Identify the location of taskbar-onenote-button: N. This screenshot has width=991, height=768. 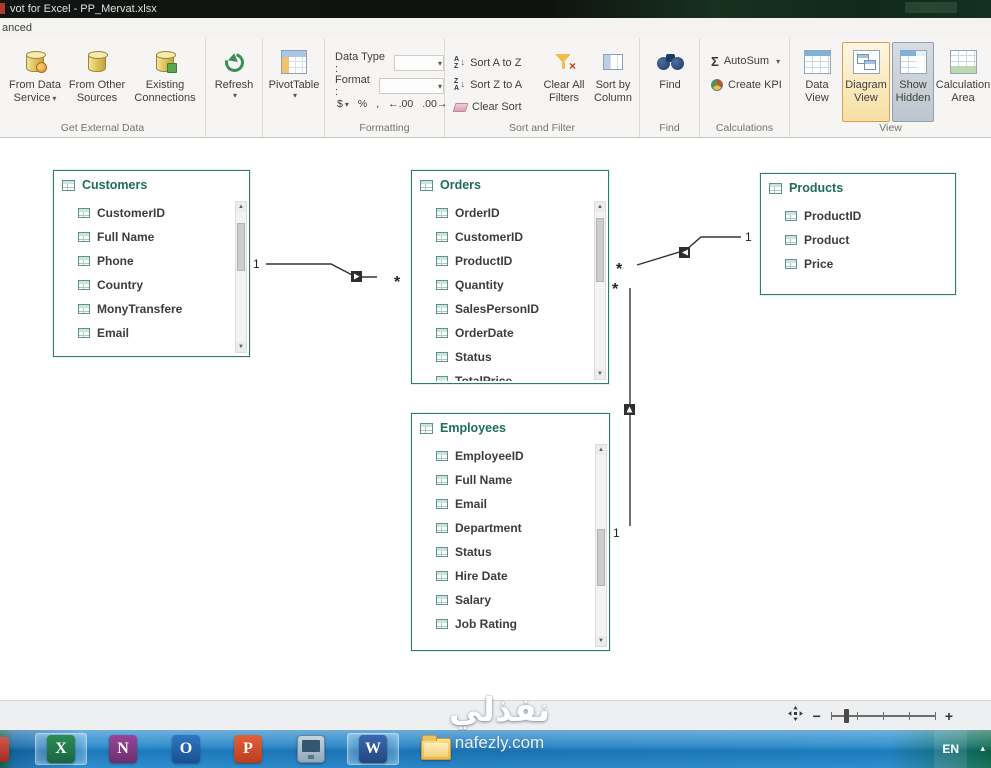
(123, 749).